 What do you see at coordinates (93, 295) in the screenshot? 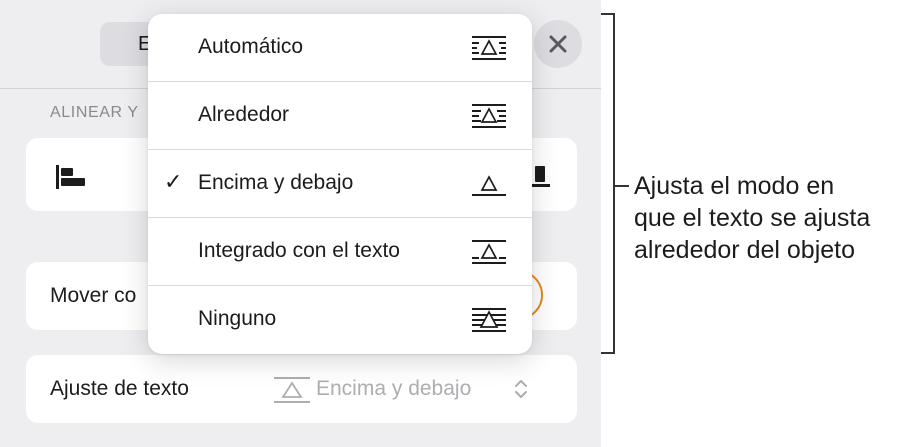
I see `move-with-text-label: Mover co` at bounding box center [93, 295].